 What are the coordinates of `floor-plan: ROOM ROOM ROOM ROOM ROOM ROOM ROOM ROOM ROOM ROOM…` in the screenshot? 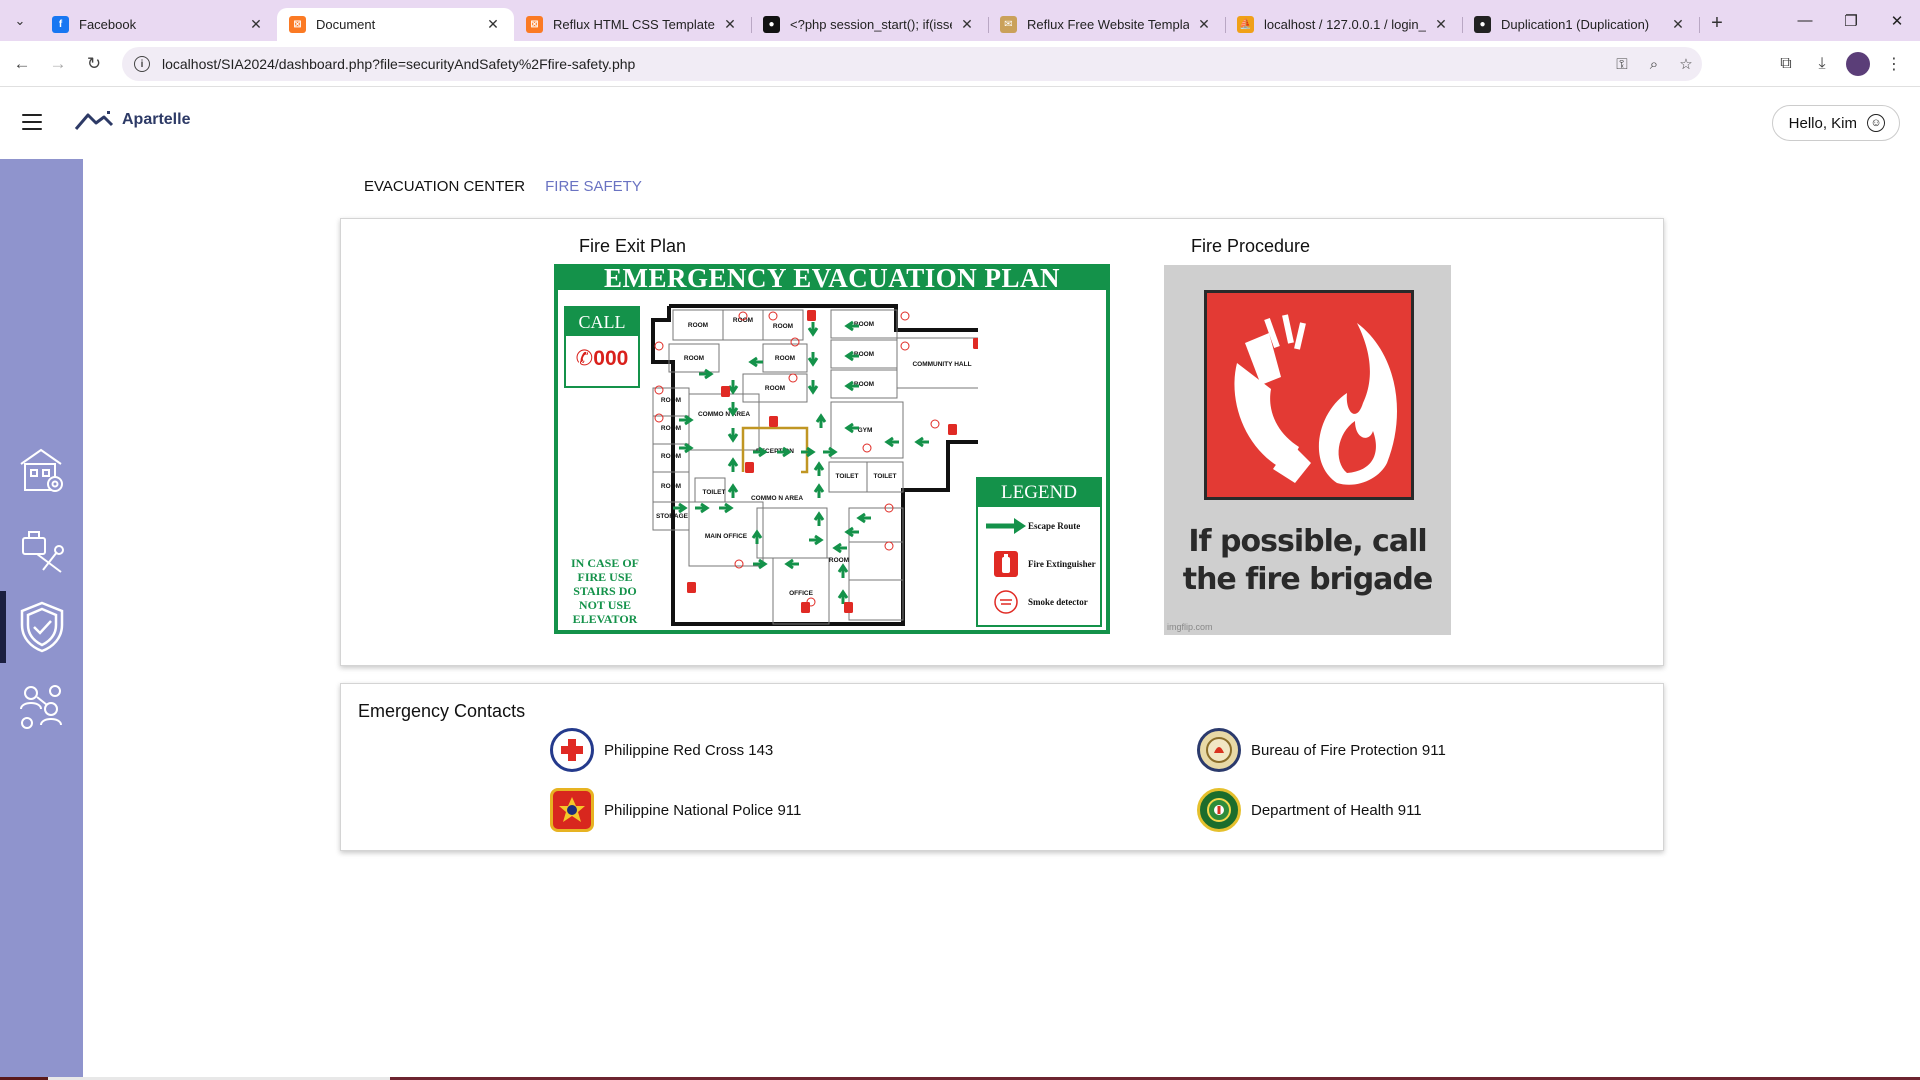 It's located at (814, 465).